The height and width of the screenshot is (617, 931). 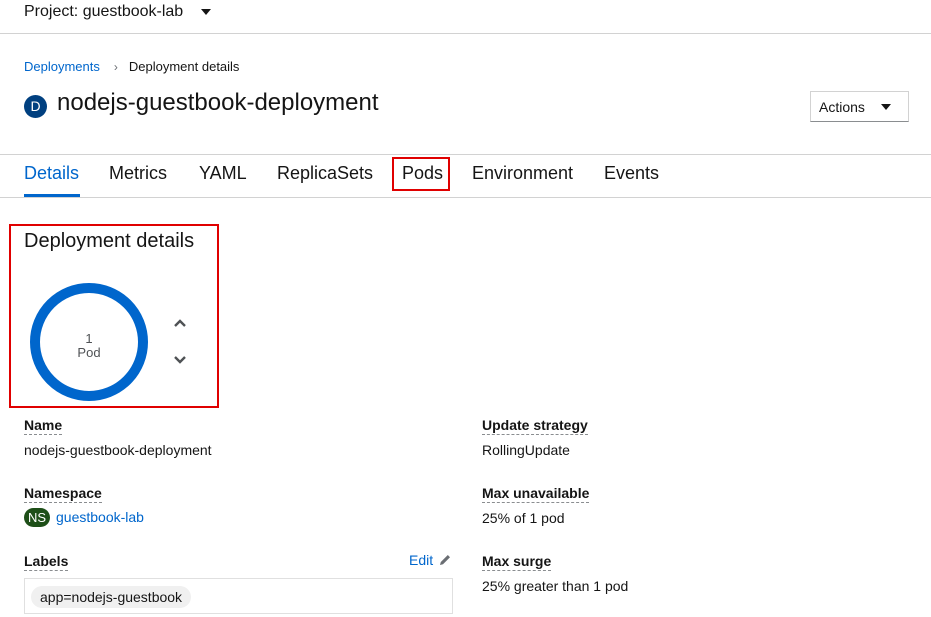 What do you see at coordinates (631, 173) in the screenshot?
I see `tab-events: Events` at bounding box center [631, 173].